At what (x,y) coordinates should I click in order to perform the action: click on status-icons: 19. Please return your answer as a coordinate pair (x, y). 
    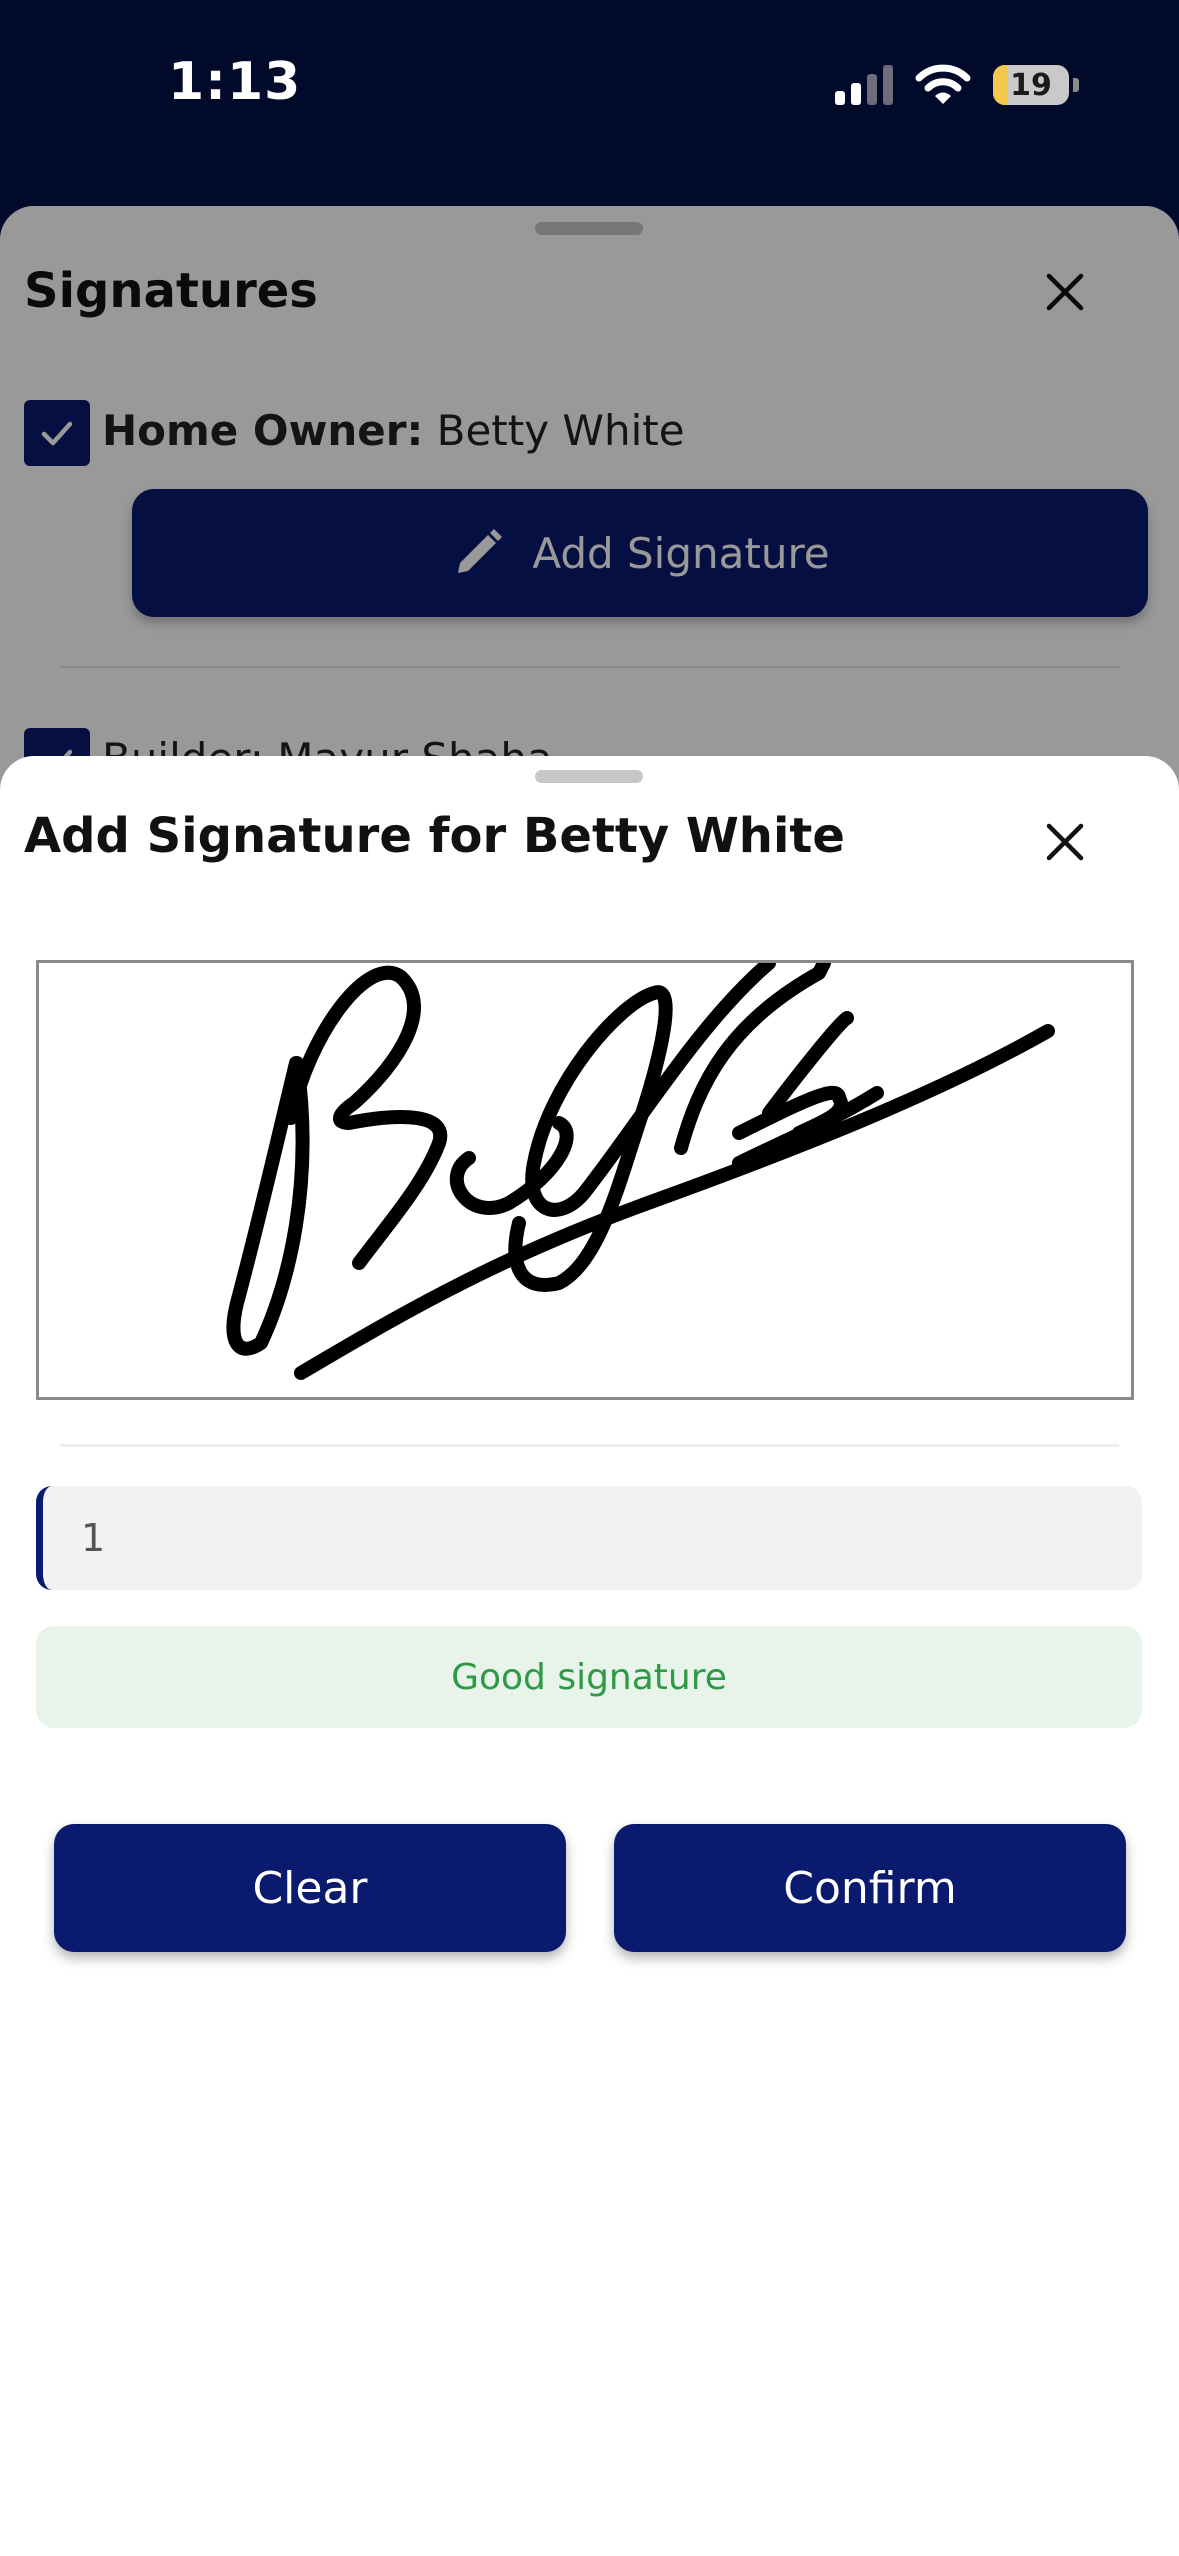
    Looking at the image, I should click on (957, 85).